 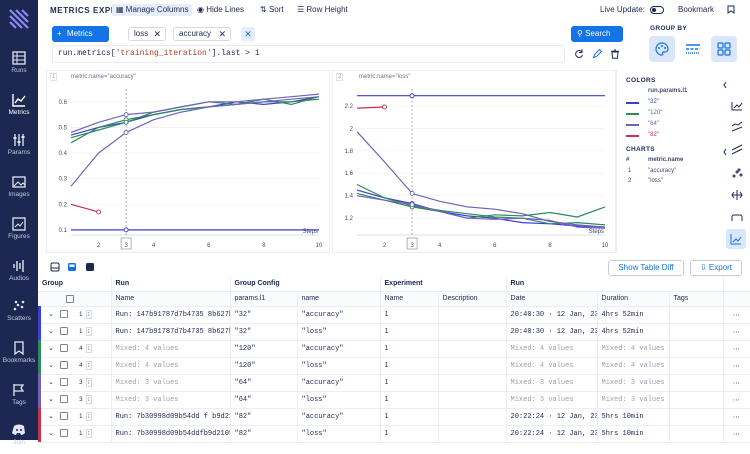 I want to click on col-duration: Duration, so click(x=633, y=299).